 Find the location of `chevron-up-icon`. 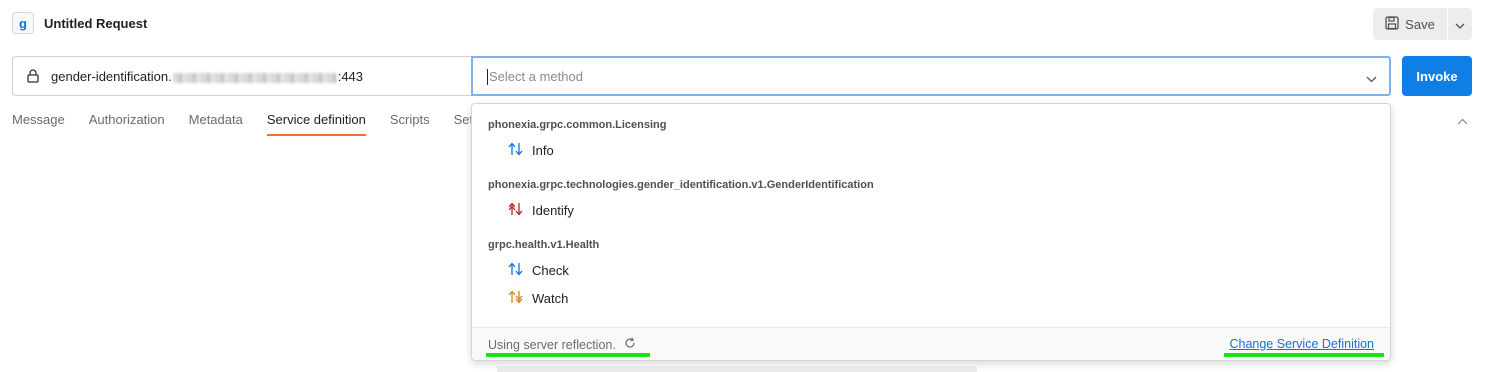

chevron-up-icon is located at coordinates (1462, 120).